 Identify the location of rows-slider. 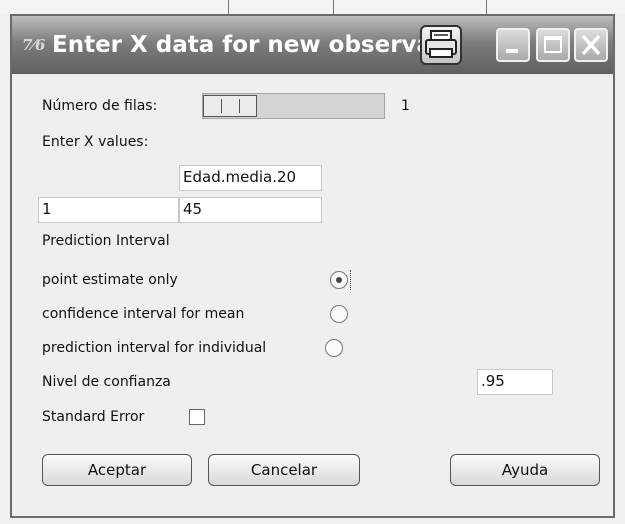
(293, 106).